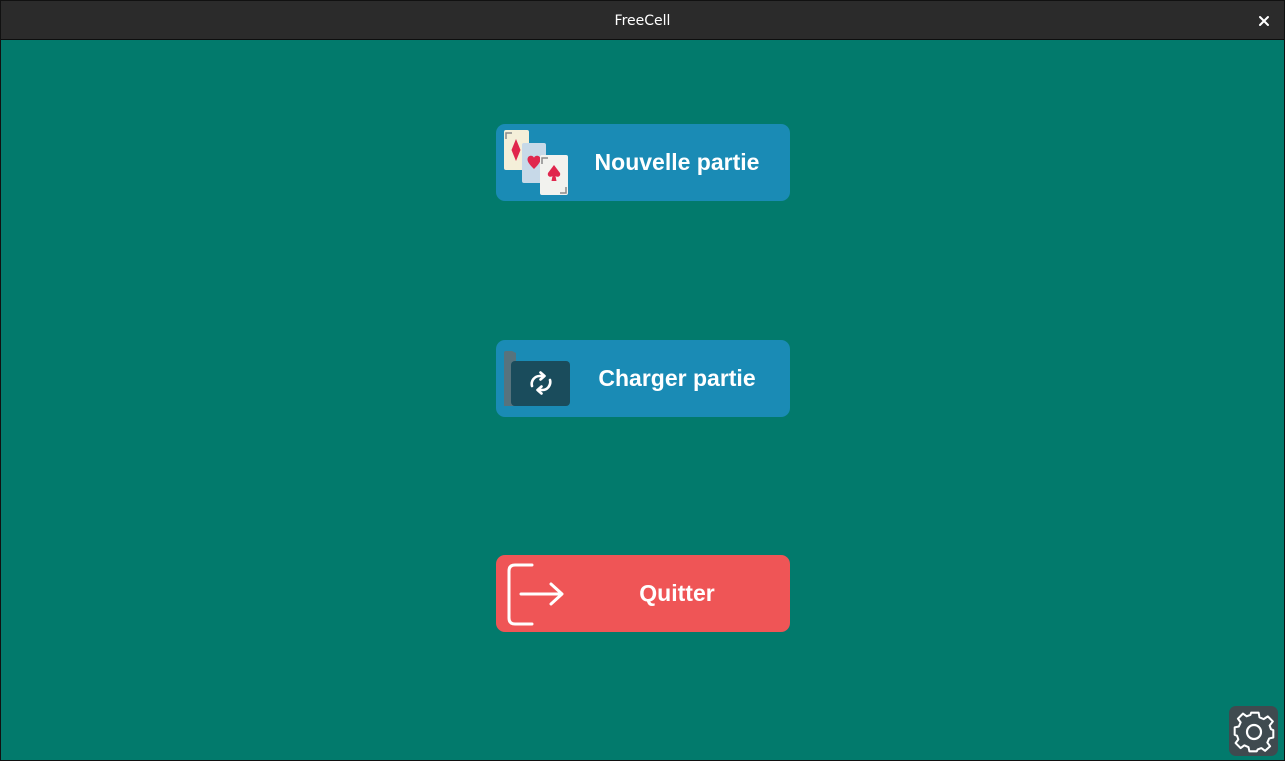  I want to click on new-game-button: Nouvelle partie, so click(643, 162).